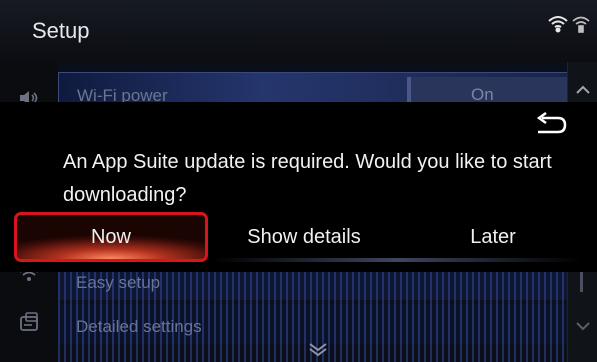 The image size is (597, 362). What do you see at coordinates (111, 237) in the screenshot?
I see `now-button: Now` at bounding box center [111, 237].